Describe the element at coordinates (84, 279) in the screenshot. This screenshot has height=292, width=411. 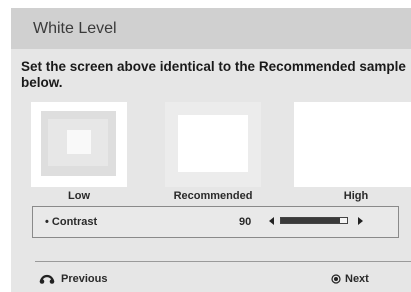
I see `previous-label: Previous` at that location.